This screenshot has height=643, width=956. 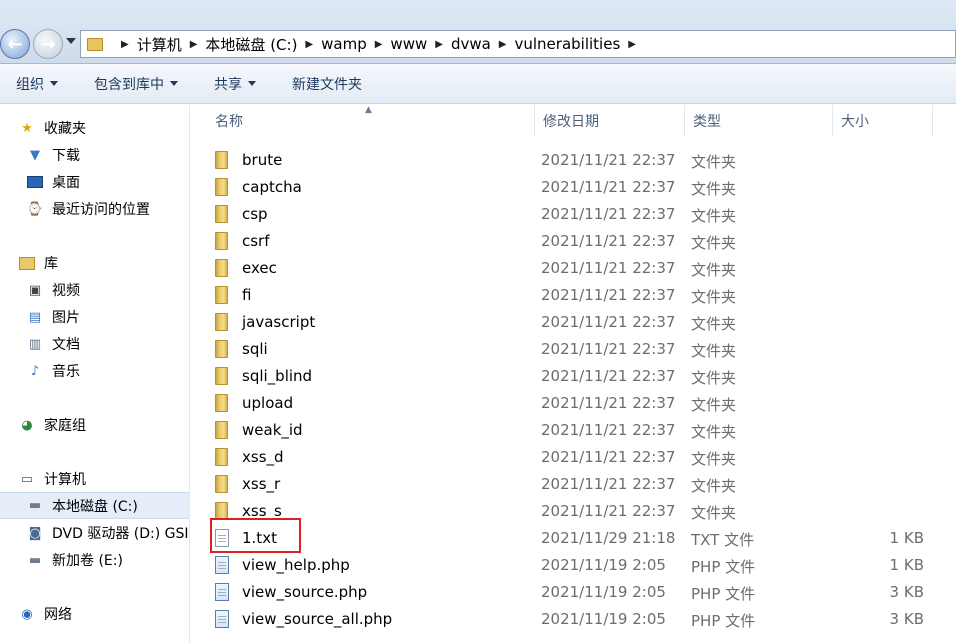 What do you see at coordinates (228, 84) in the screenshot?
I see `share-label: 共享` at bounding box center [228, 84].